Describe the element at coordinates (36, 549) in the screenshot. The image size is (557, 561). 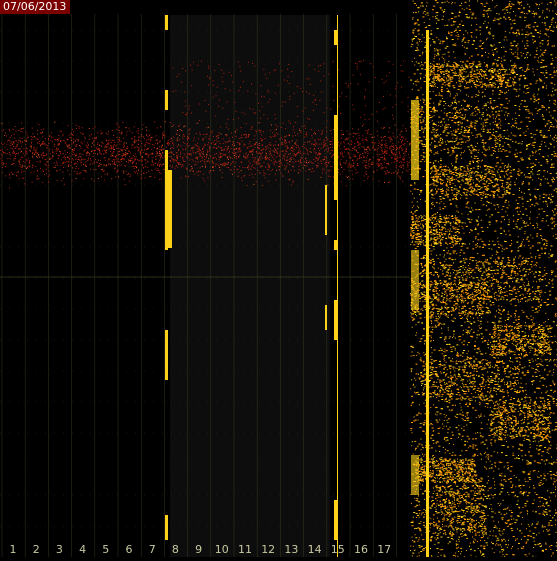
I see `channel-label: 2` at that location.